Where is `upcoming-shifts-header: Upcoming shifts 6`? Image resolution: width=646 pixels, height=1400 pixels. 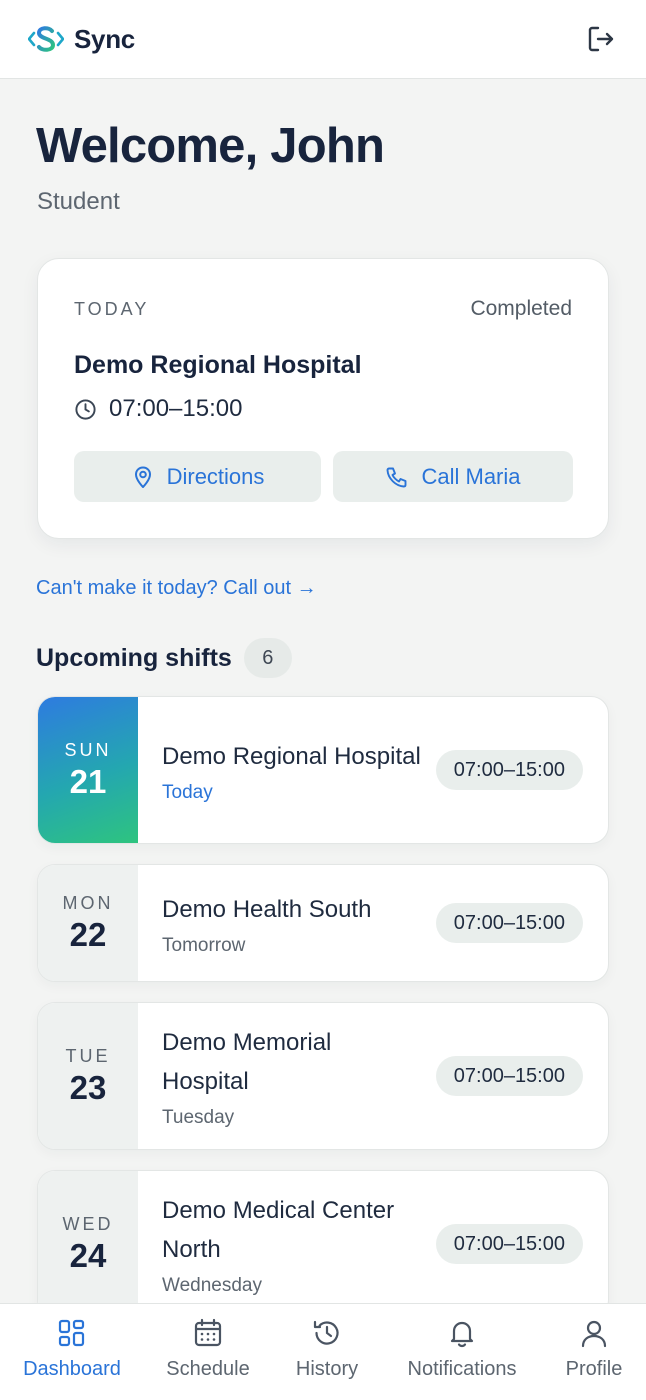 upcoming-shifts-header: Upcoming shifts 6 is located at coordinates (164, 658).